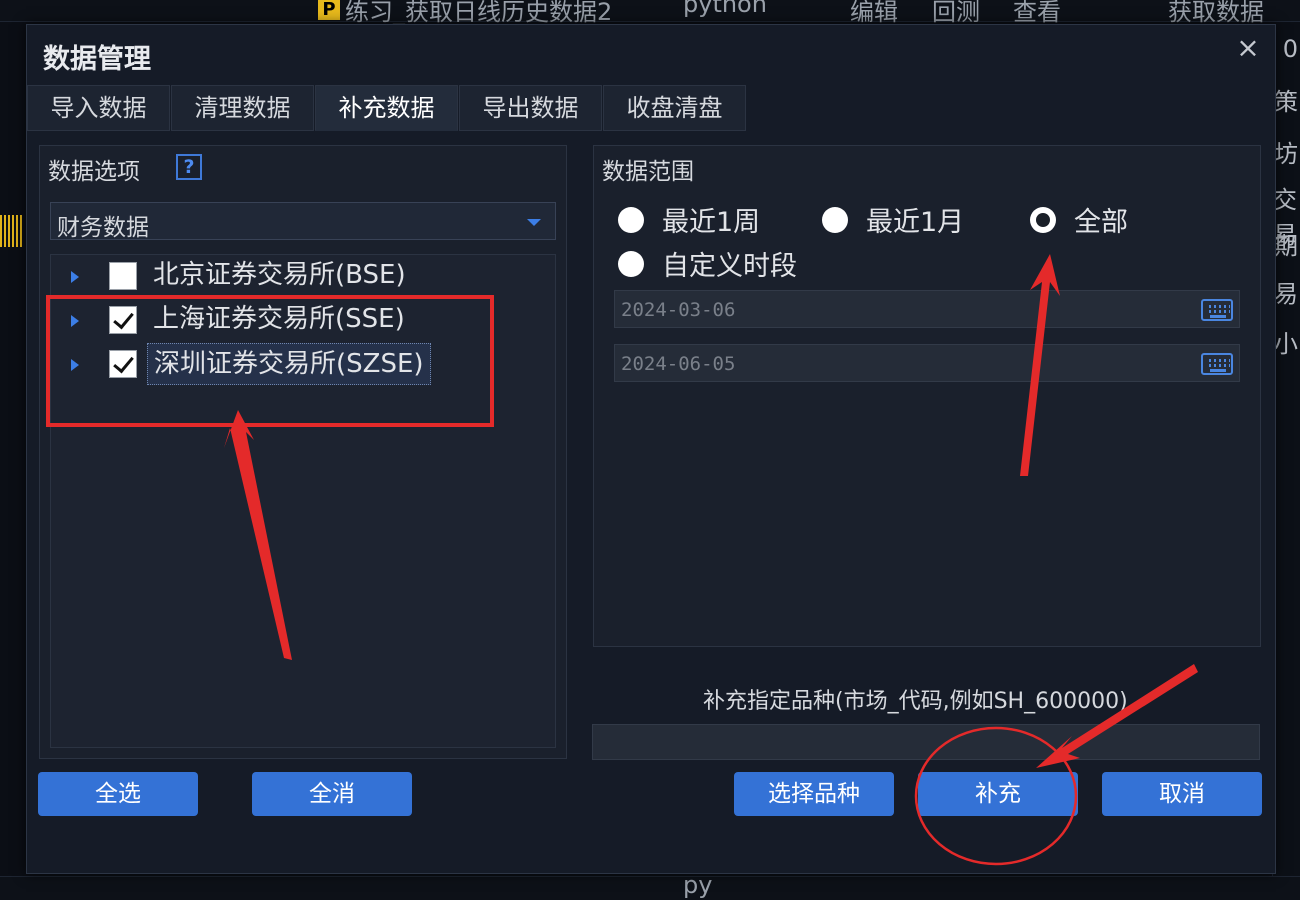  Describe the element at coordinates (97, 59) in the screenshot. I see `dialog-title: 数据管理` at that location.